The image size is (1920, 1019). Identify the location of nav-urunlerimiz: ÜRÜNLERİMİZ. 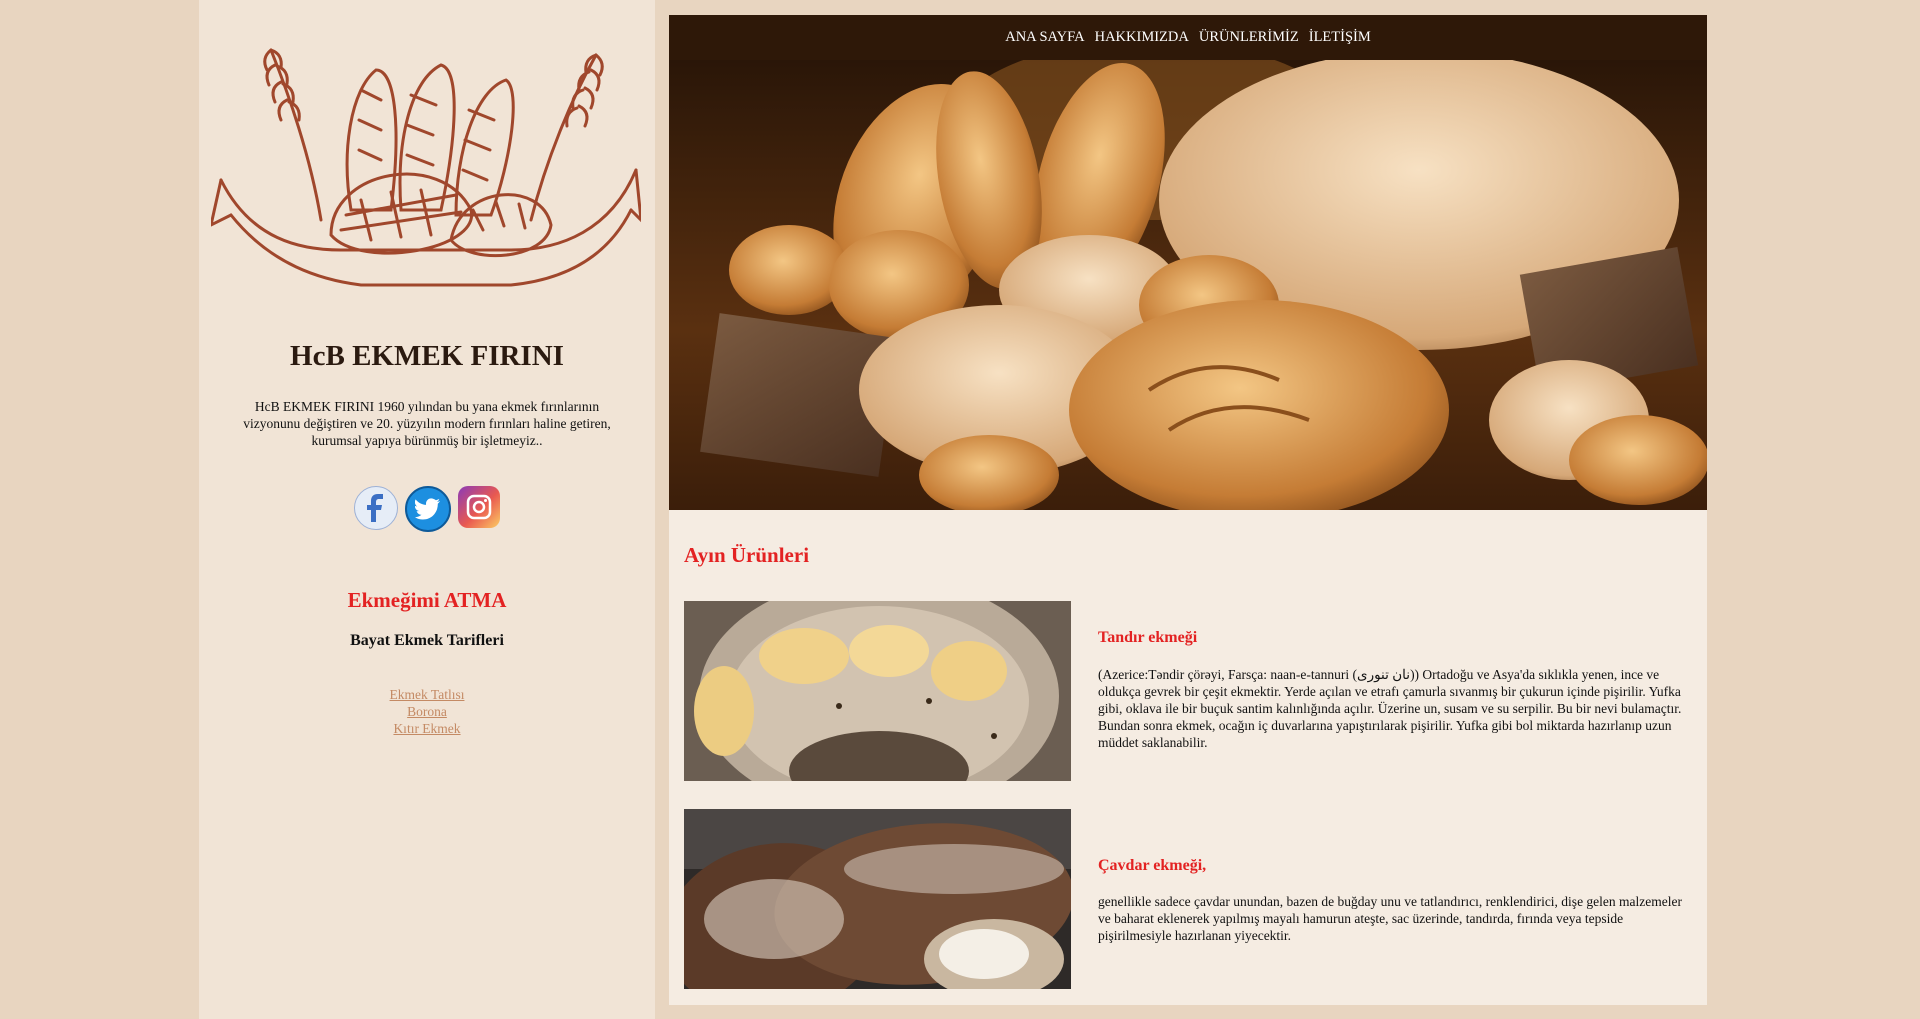
(1249, 37).